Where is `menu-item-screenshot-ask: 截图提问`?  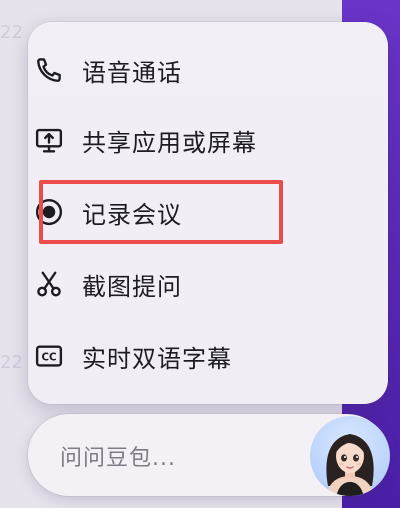 menu-item-screenshot-ask: 截图提问 is located at coordinates (108, 284).